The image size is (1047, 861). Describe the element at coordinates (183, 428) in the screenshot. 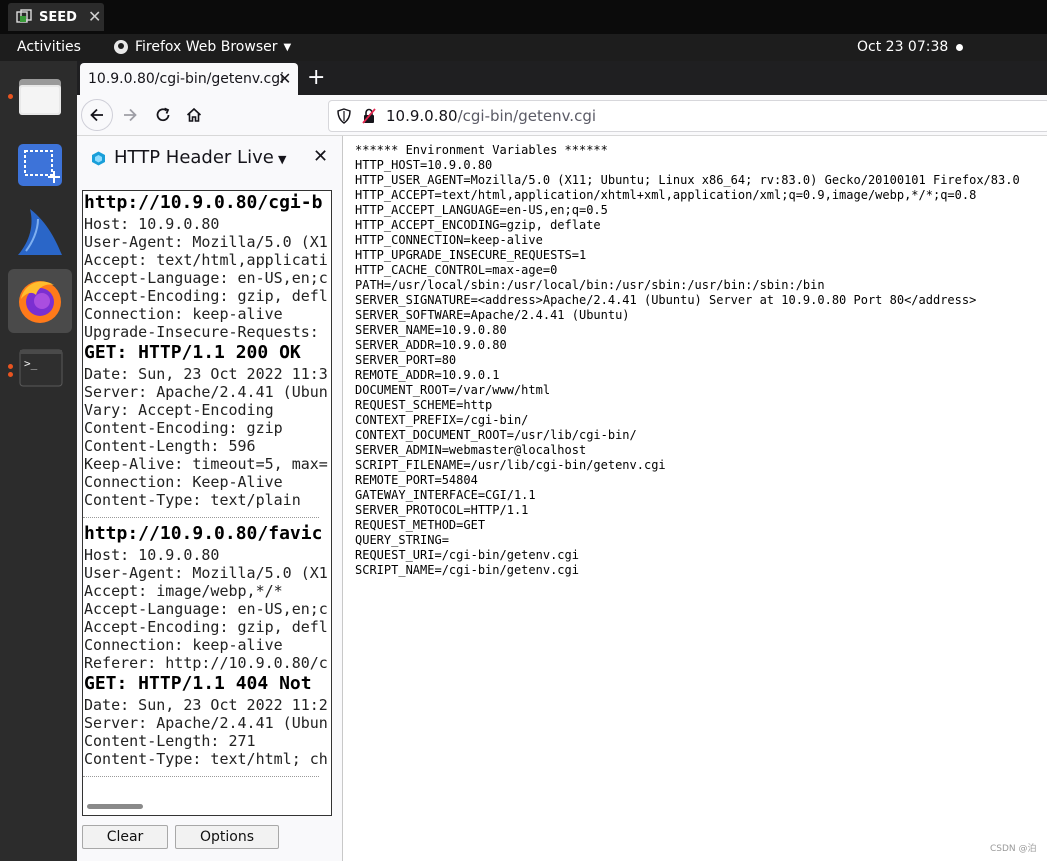

I see `response-header-line: Content-Encoding: gzip` at that location.